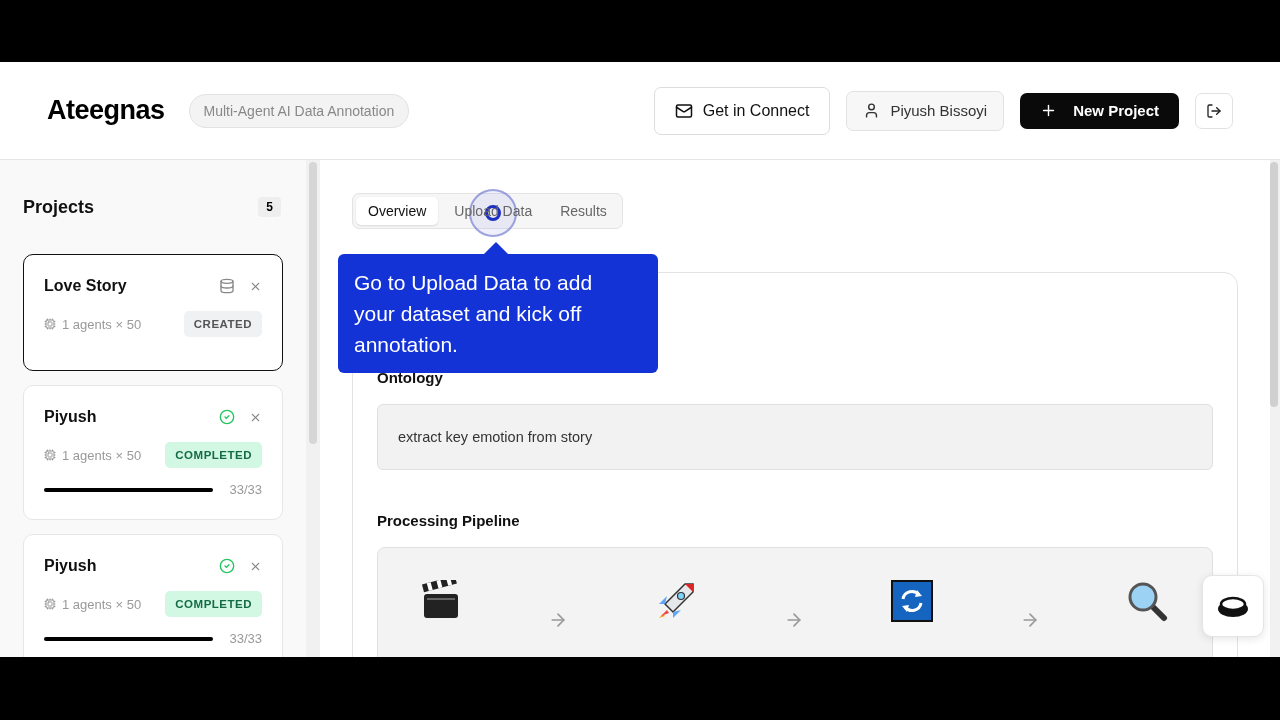 This screenshot has width=1280, height=720. I want to click on floating-button, so click(1233, 606).